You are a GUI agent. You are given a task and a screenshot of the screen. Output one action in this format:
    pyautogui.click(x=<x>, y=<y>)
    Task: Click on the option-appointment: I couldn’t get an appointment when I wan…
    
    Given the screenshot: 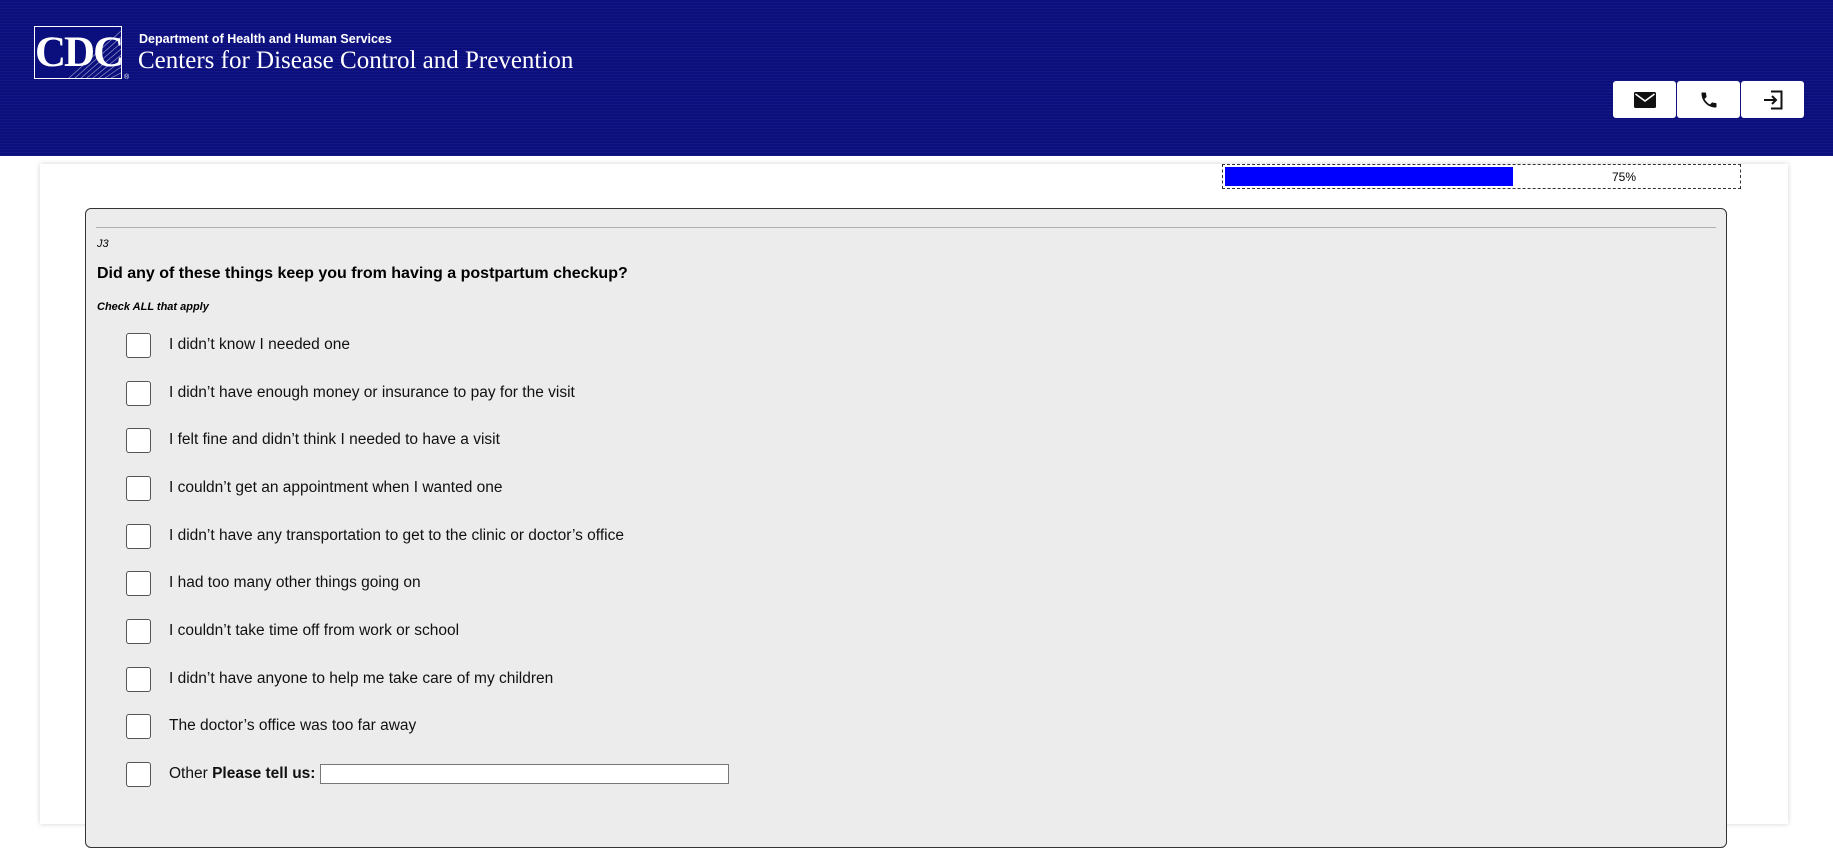 What is the action you would take?
    pyautogui.click(x=314, y=488)
    